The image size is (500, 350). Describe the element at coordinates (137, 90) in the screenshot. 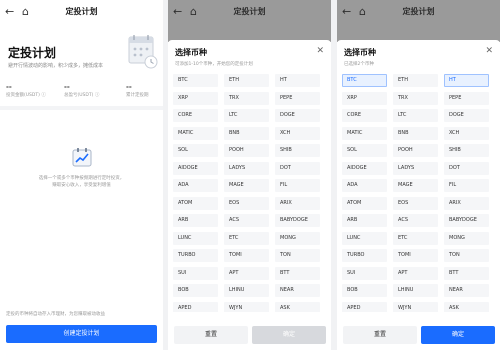

I see `stat-periods: -- 累计定投期` at that location.